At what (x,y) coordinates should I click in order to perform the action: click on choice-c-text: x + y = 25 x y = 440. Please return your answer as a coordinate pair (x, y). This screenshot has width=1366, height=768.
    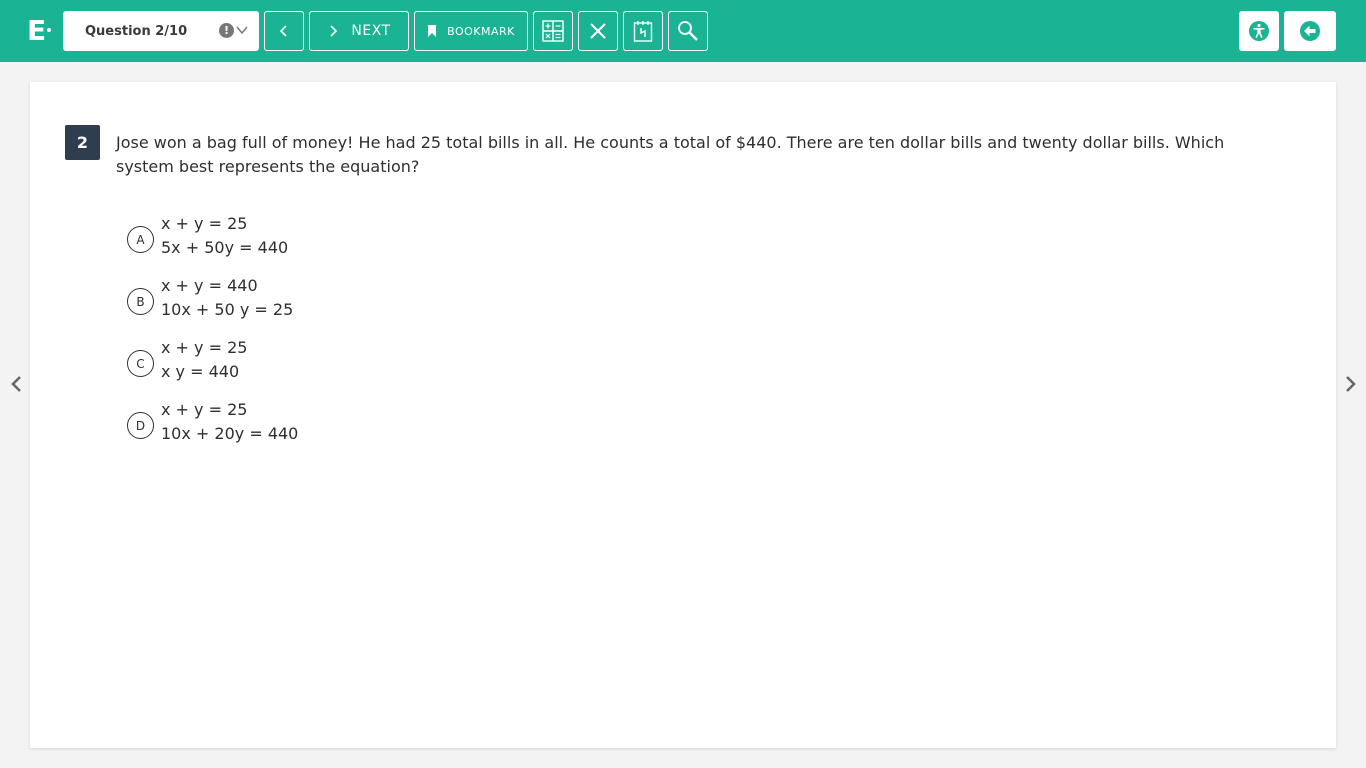
    Looking at the image, I should click on (204, 360).